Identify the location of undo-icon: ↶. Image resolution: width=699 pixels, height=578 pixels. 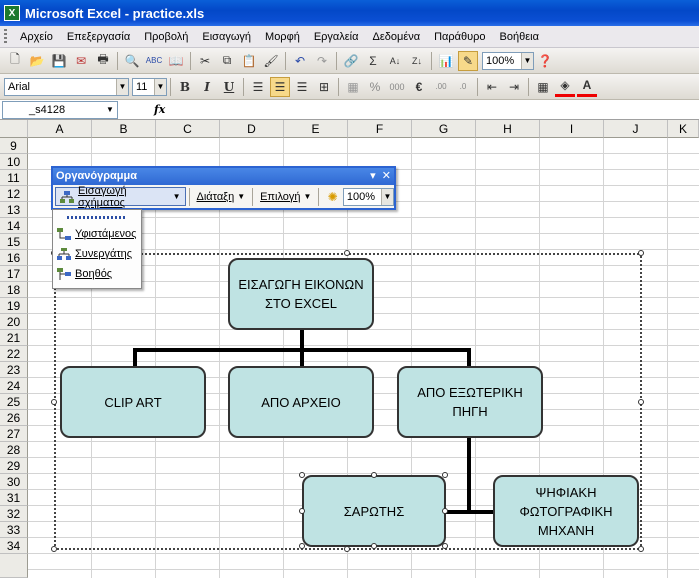
(300, 61).